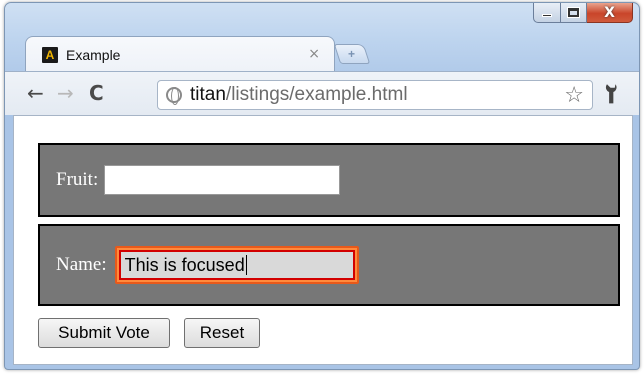 The width and height of the screenshot is (644, 374). What do you see at coordinates (246, 265) in the screenshot?
I see `text-caret` at bounding box center [246, 265].